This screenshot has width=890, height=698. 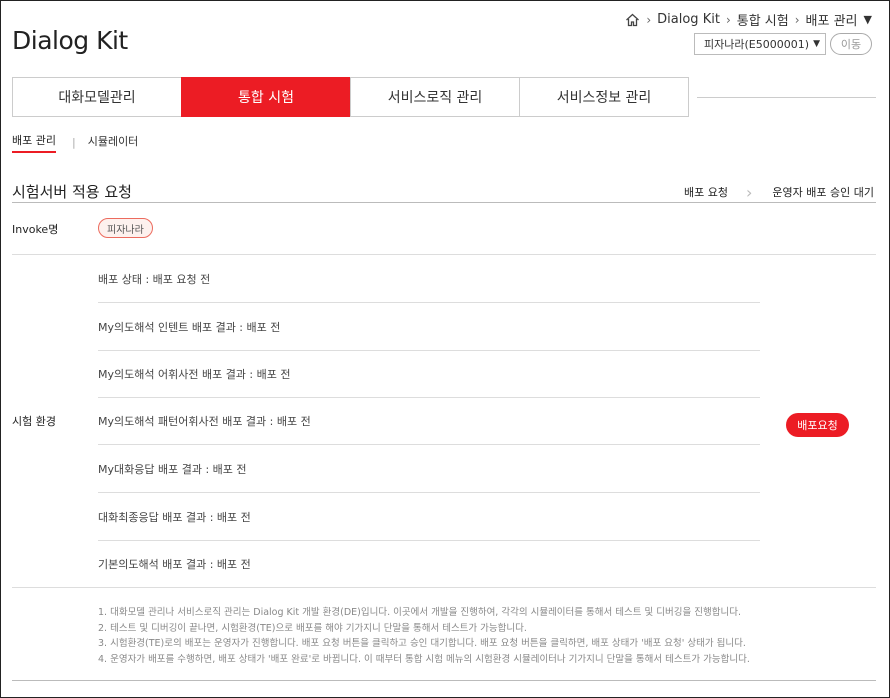 I want to click on invoke-label: Invoke명, so click(x=35, y=229).